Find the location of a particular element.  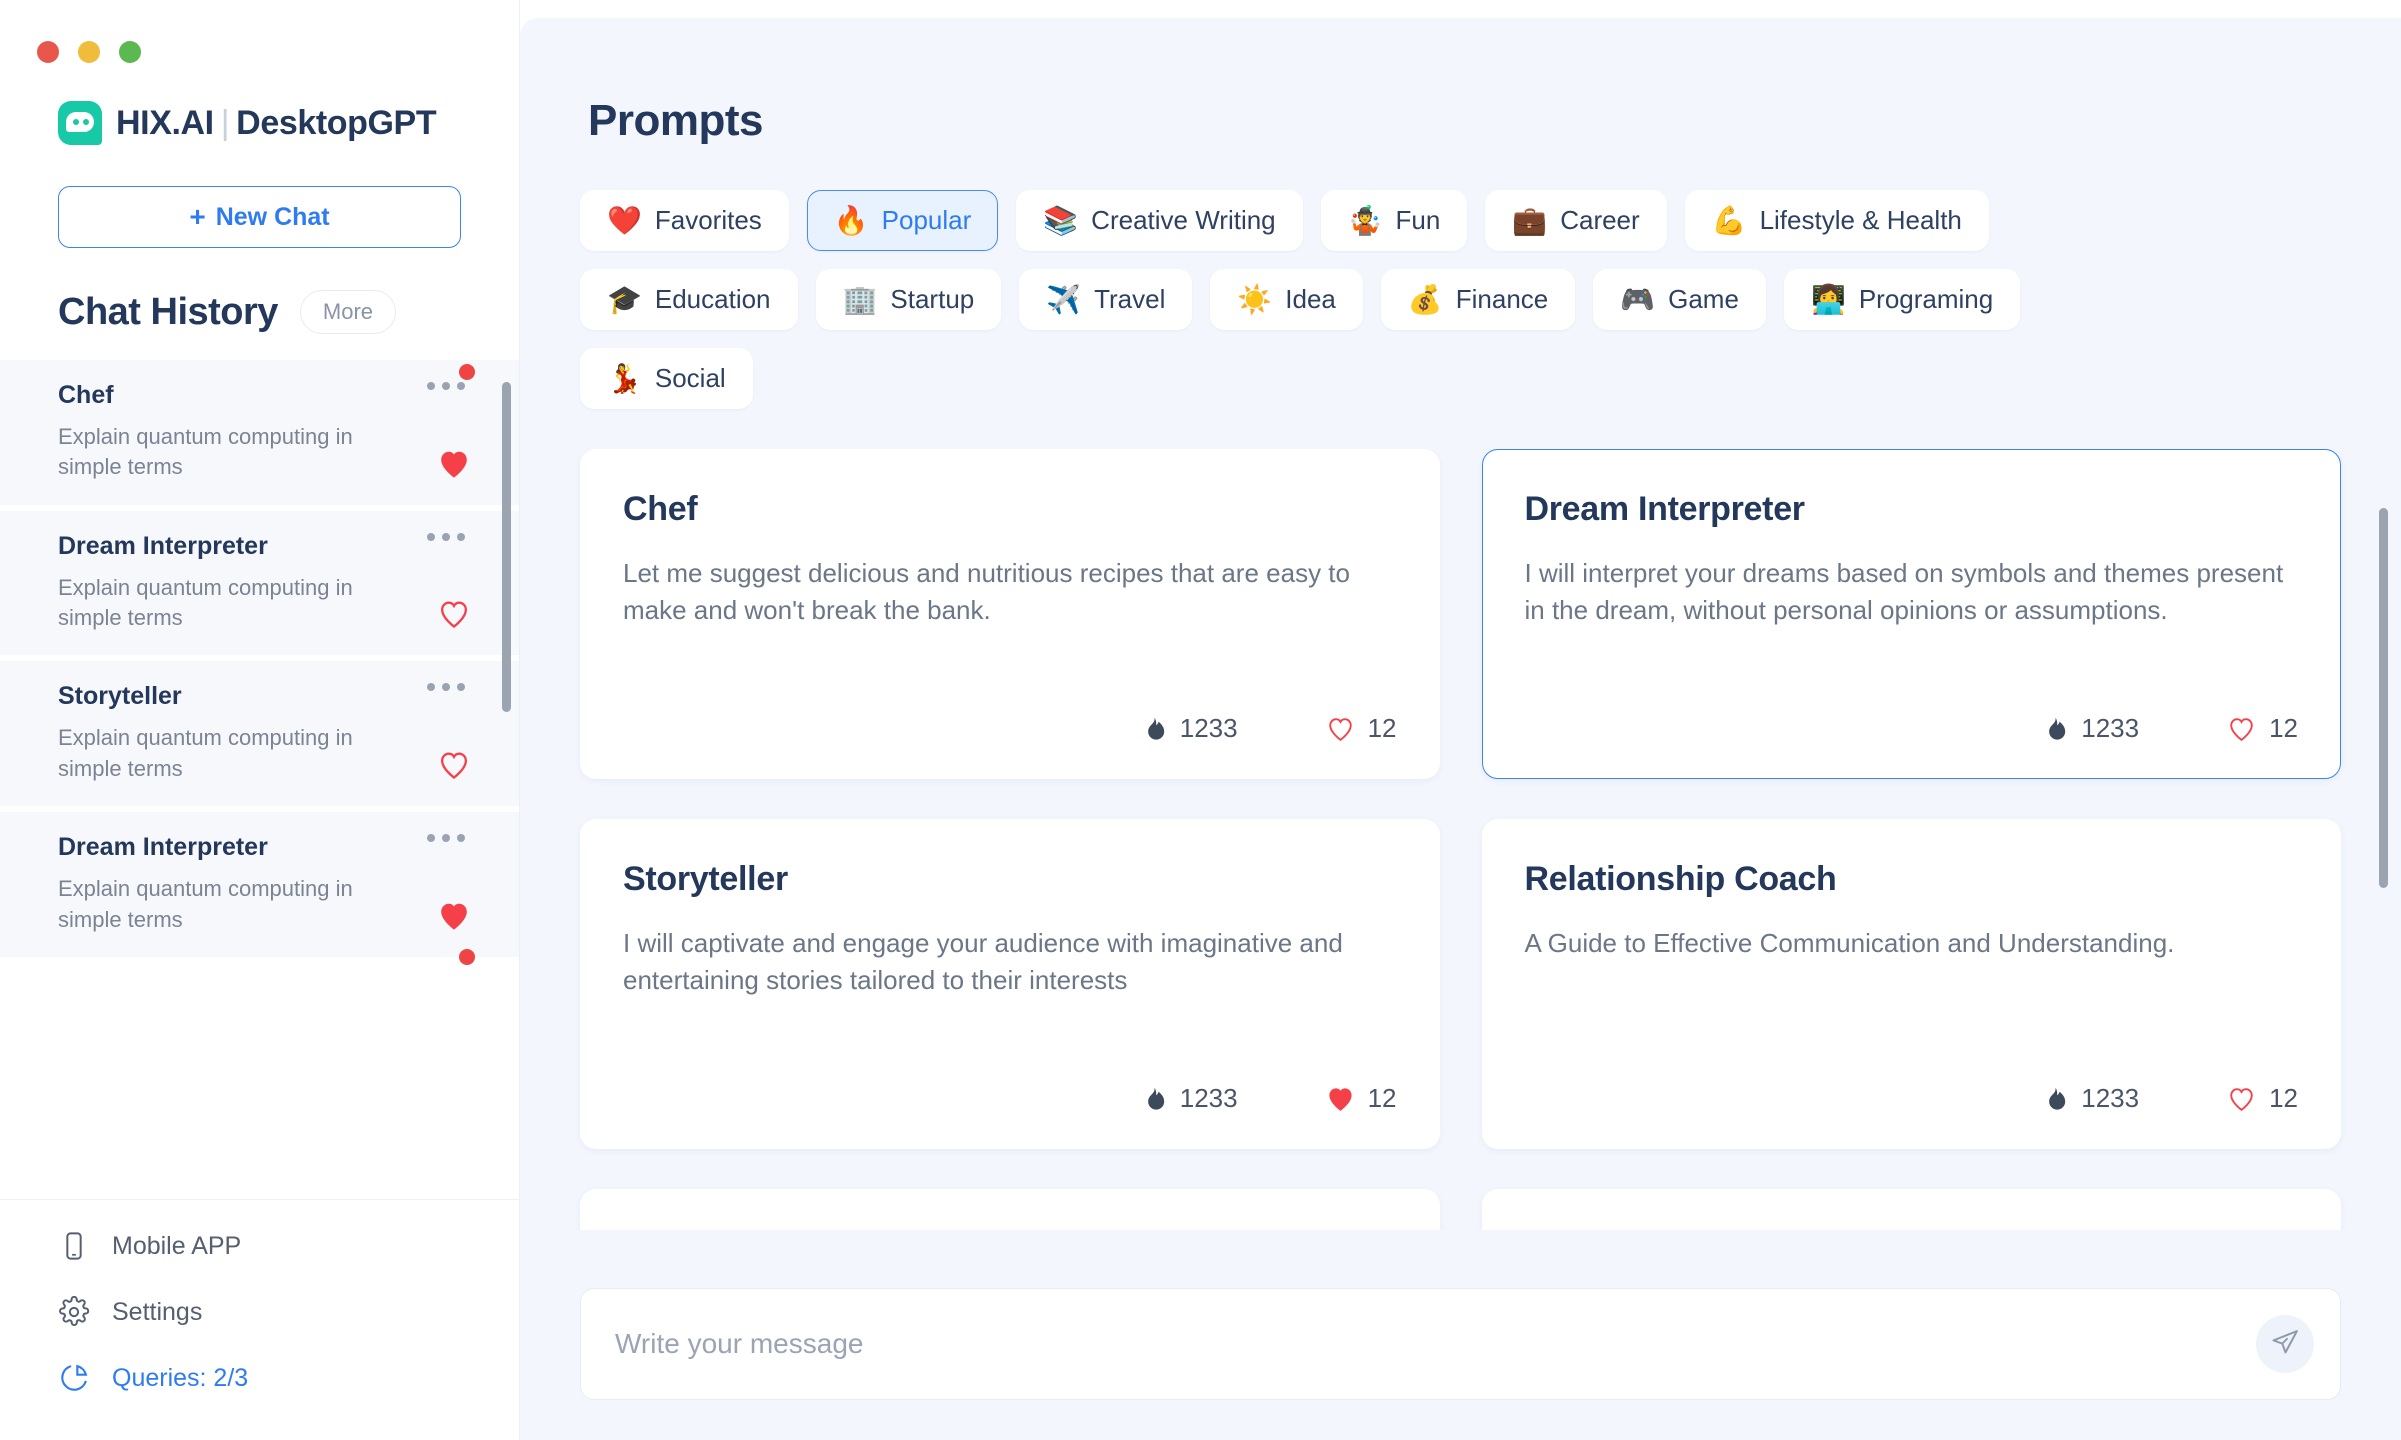

category-chip-finance: 💰 Finance is located at coordinates (1478, 299).